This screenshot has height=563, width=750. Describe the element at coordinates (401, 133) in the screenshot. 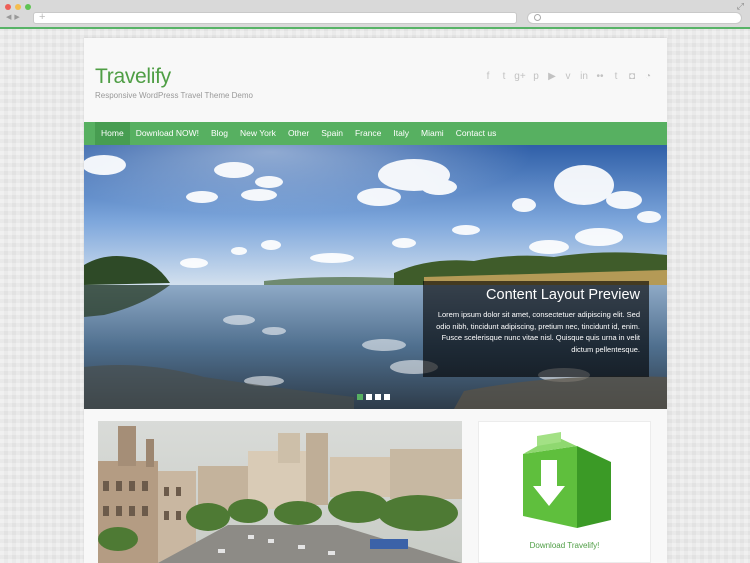

I see `nav-item-italy: Italy` at that location.